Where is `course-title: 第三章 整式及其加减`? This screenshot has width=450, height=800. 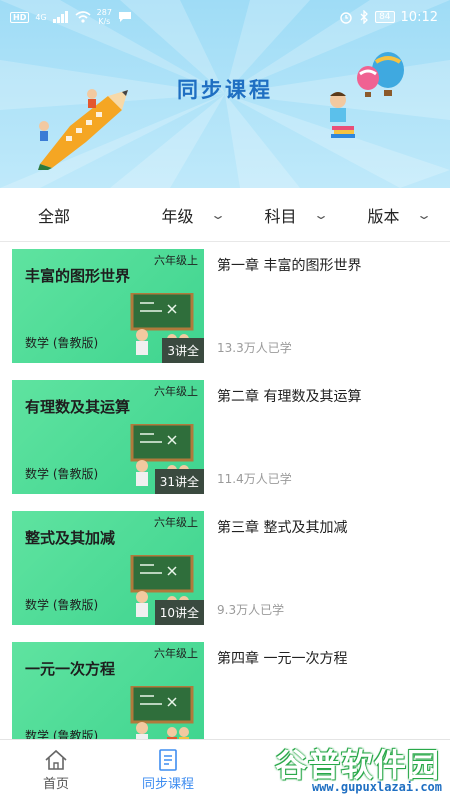 course-title: 第三章 整式及其加减 is located at coordinates (282, 527).